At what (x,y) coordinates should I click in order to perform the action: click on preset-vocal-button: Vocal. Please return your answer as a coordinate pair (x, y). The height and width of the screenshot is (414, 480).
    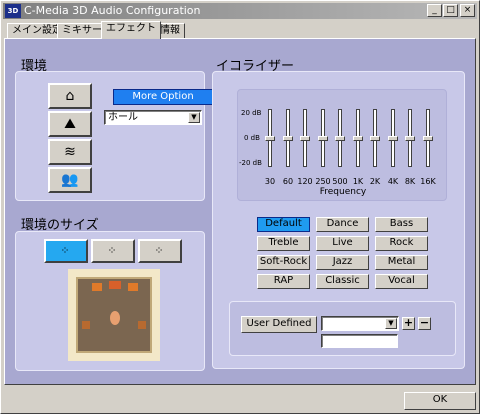
    Looking at the image, I should click on (401, 281).